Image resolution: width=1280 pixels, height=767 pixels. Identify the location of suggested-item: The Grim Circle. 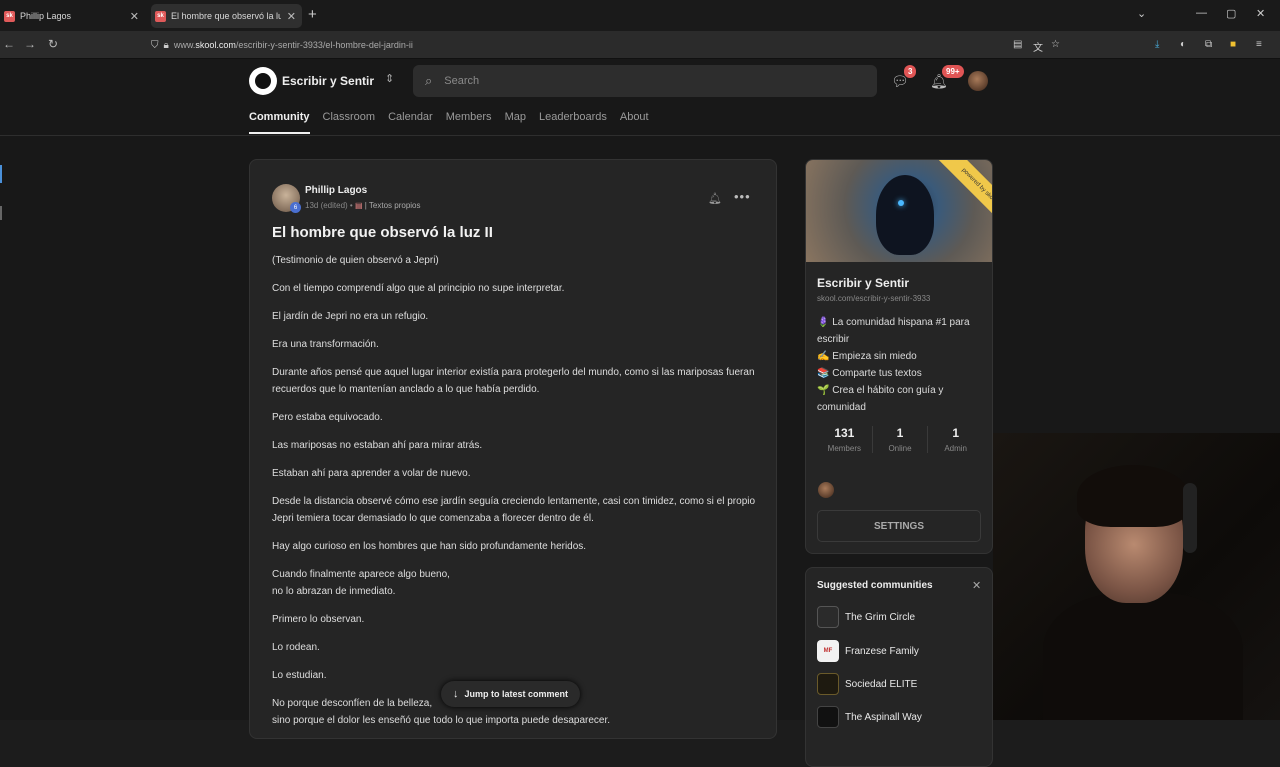
(866, 617).